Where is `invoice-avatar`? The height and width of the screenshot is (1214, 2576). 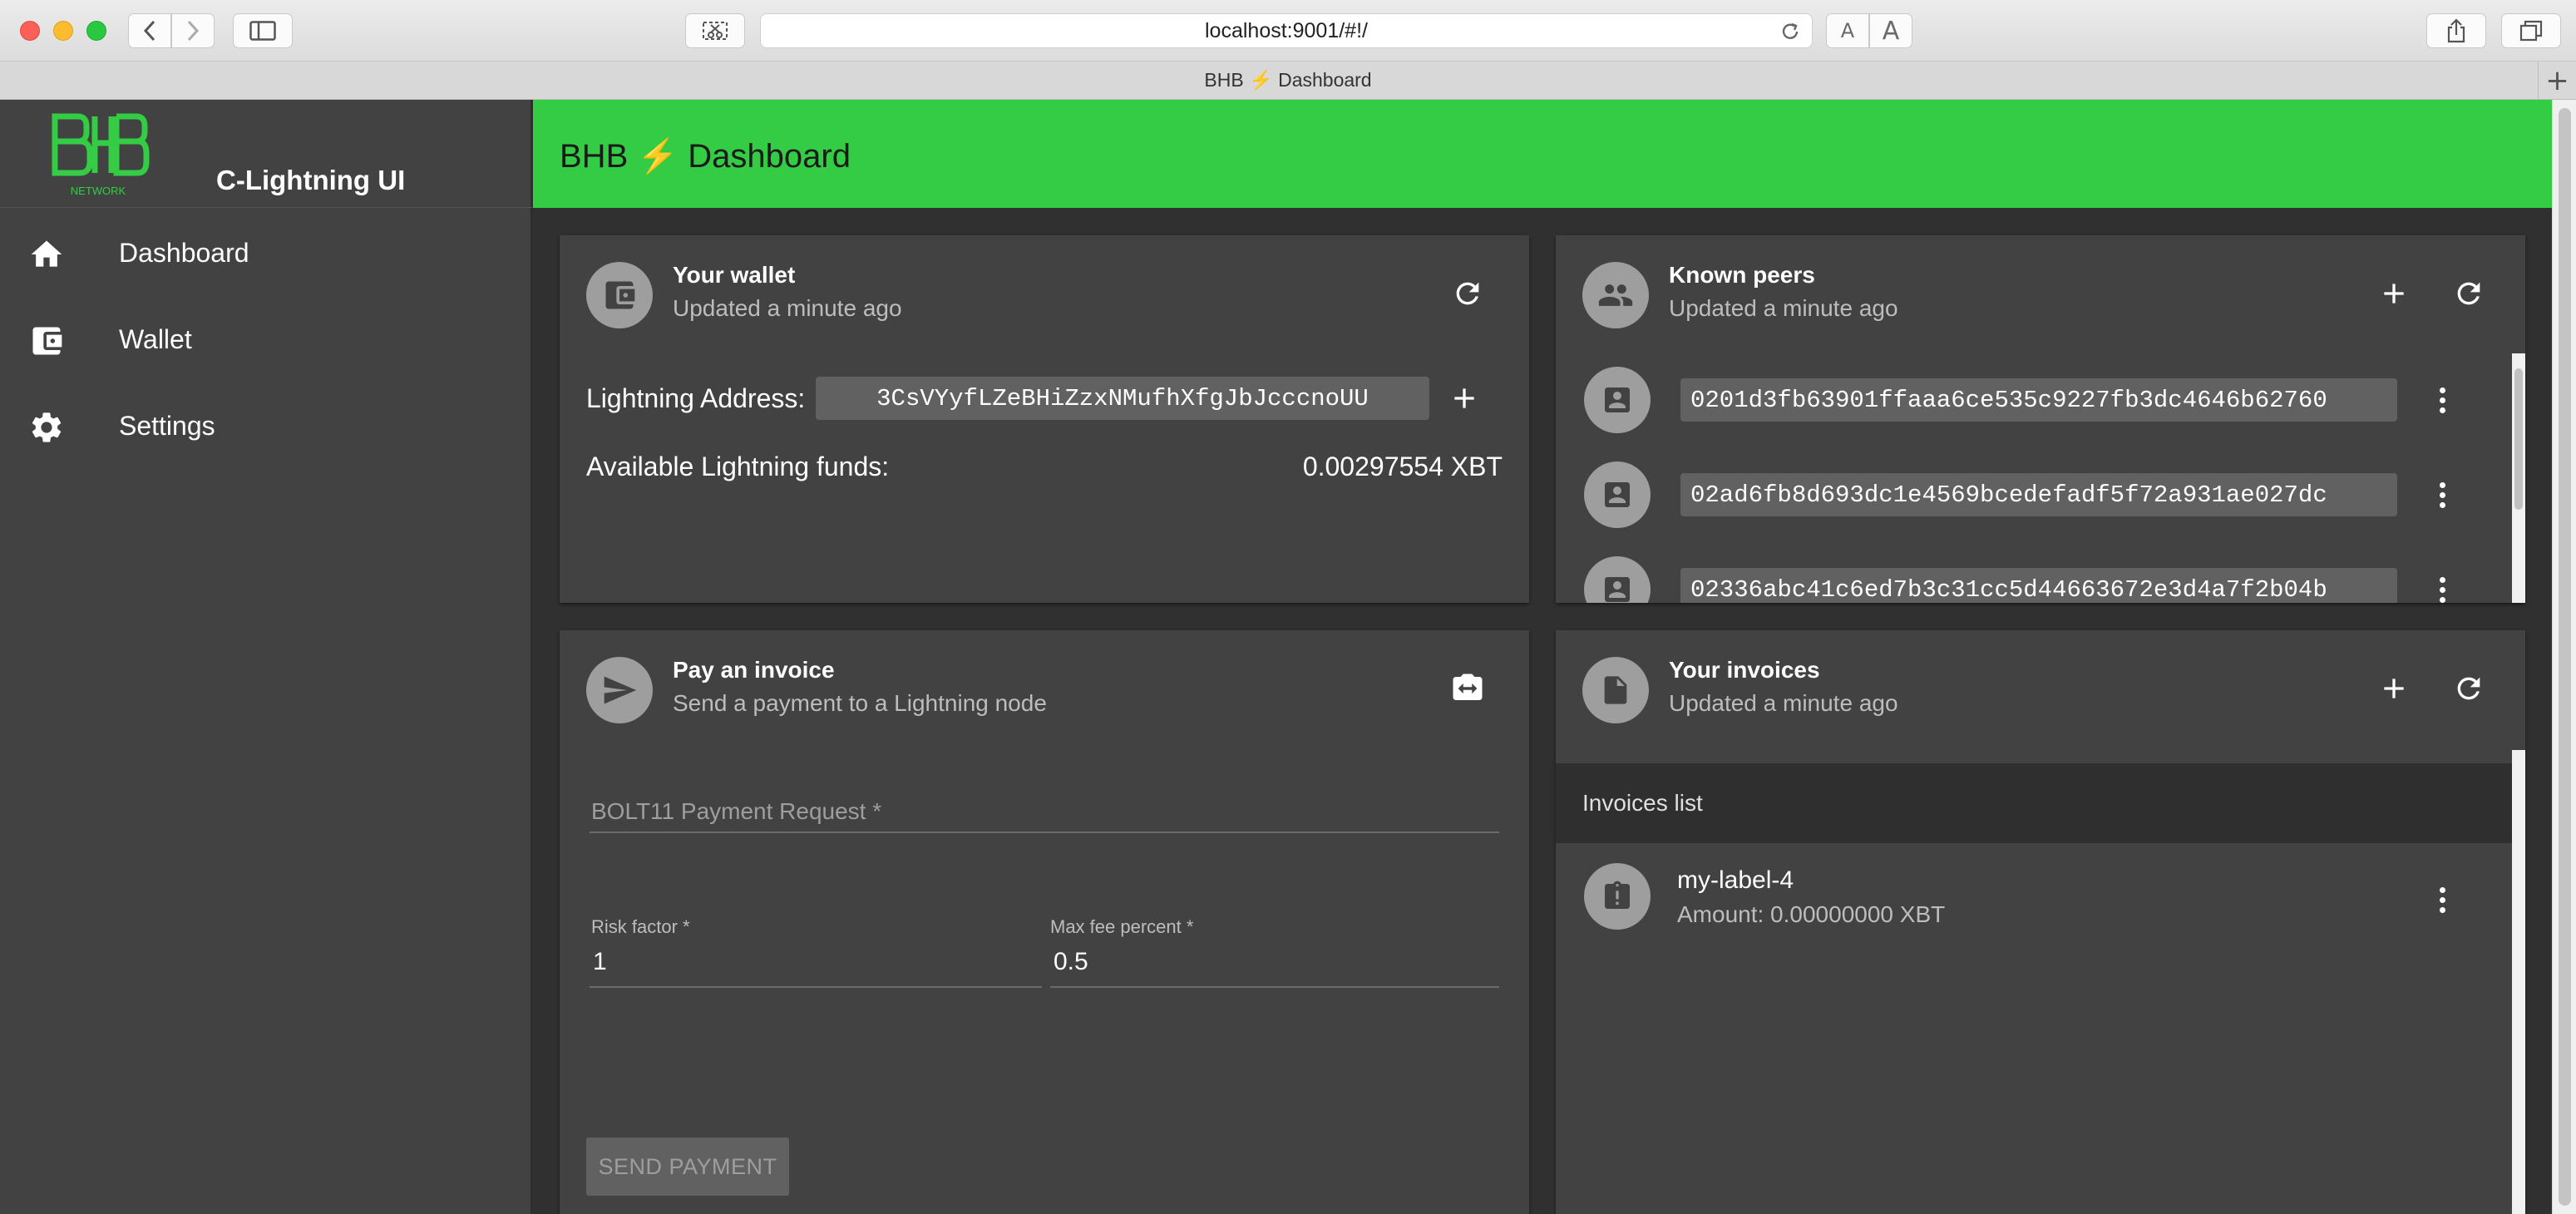
invoice-avatar is located at coordinates (1617, 896).